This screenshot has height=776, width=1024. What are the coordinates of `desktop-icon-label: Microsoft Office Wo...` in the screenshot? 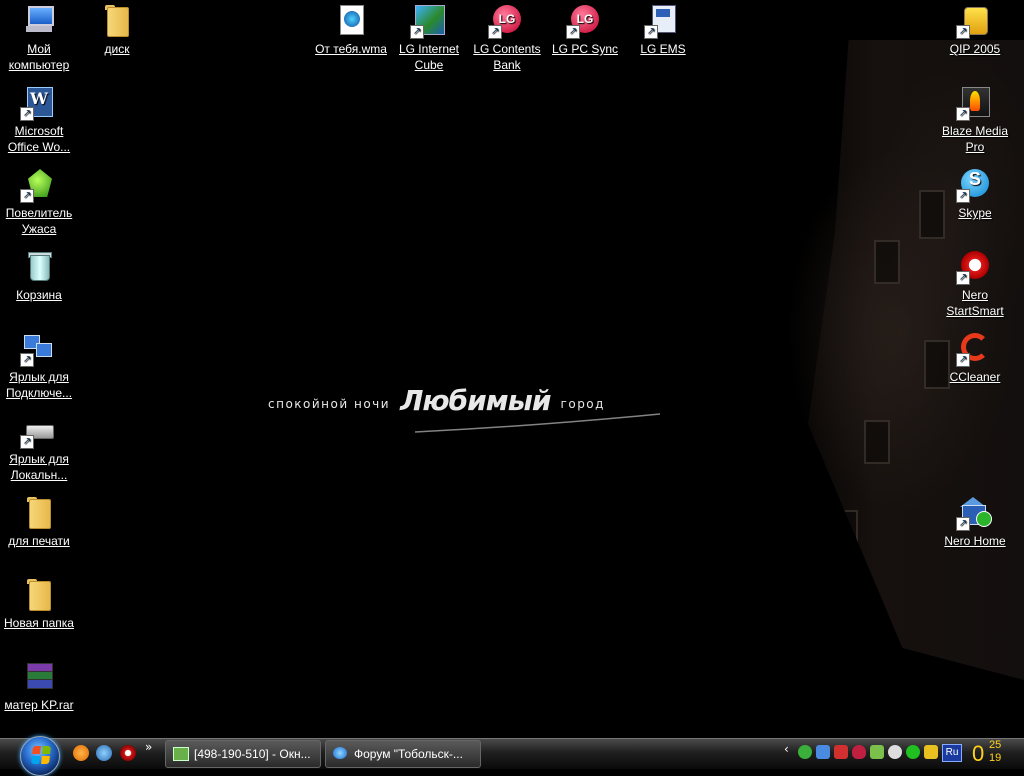 It's located at (39, 139).